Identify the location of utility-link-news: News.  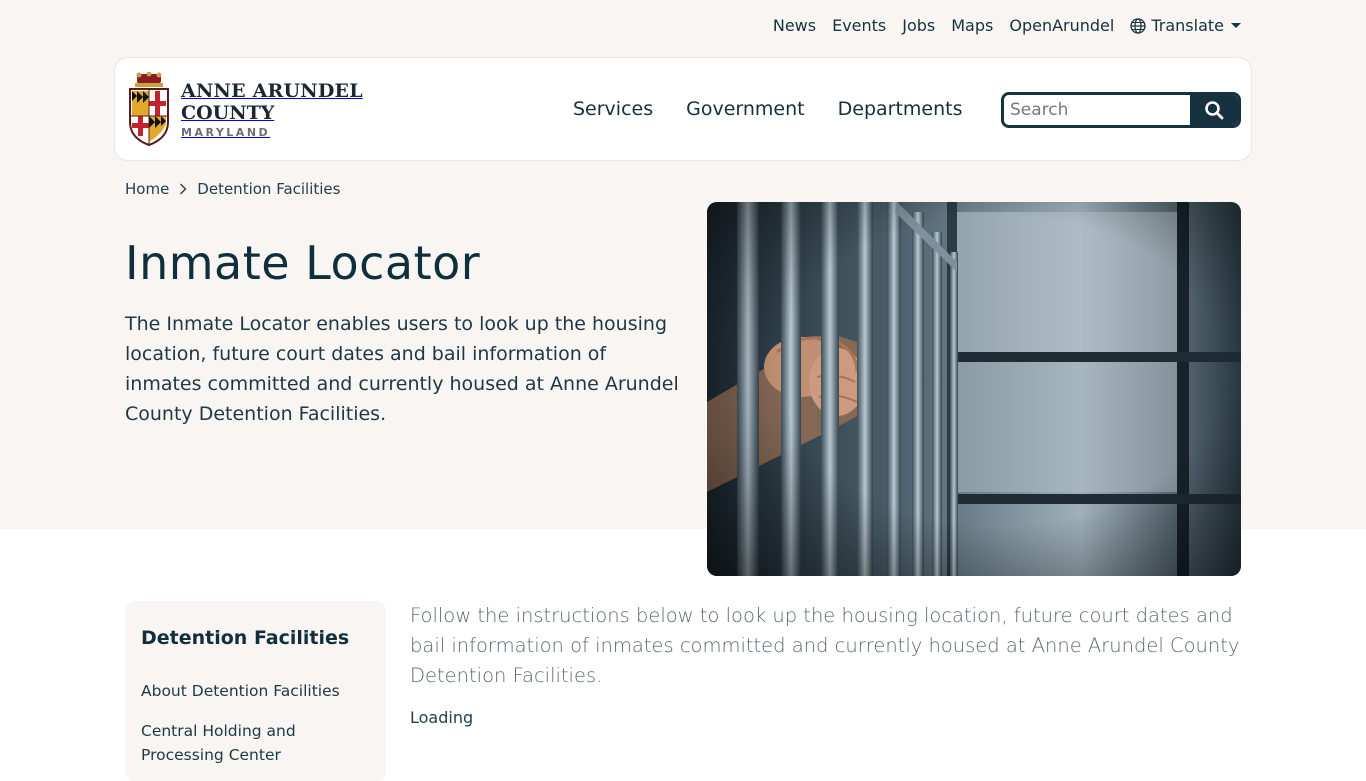
(794, 25).